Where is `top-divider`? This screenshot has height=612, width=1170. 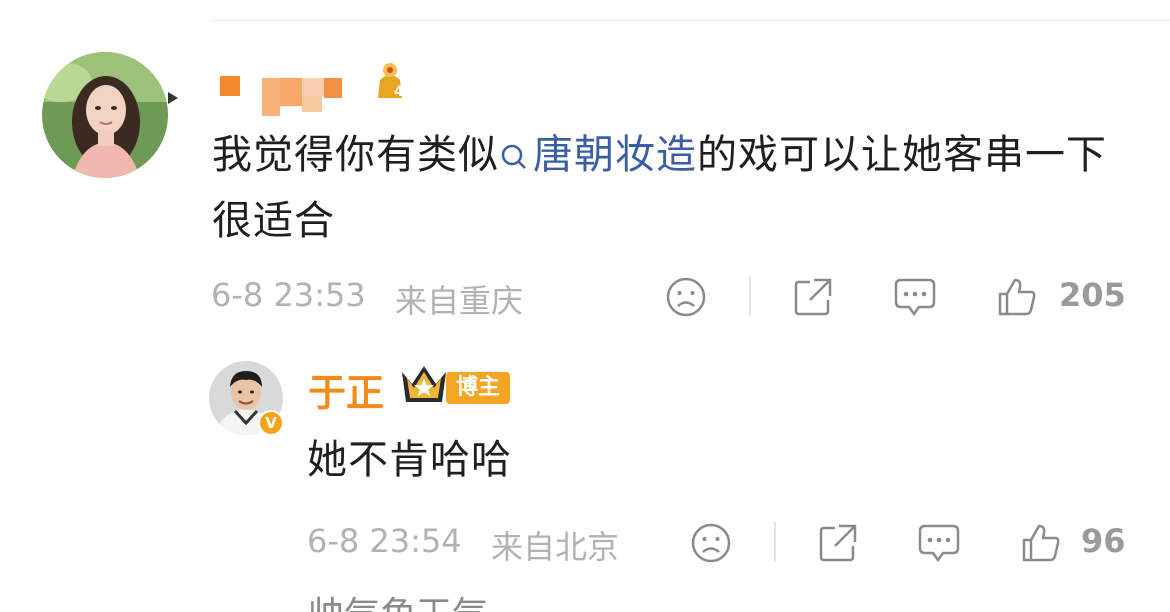
top-divider is located at coordinates (690, 20).